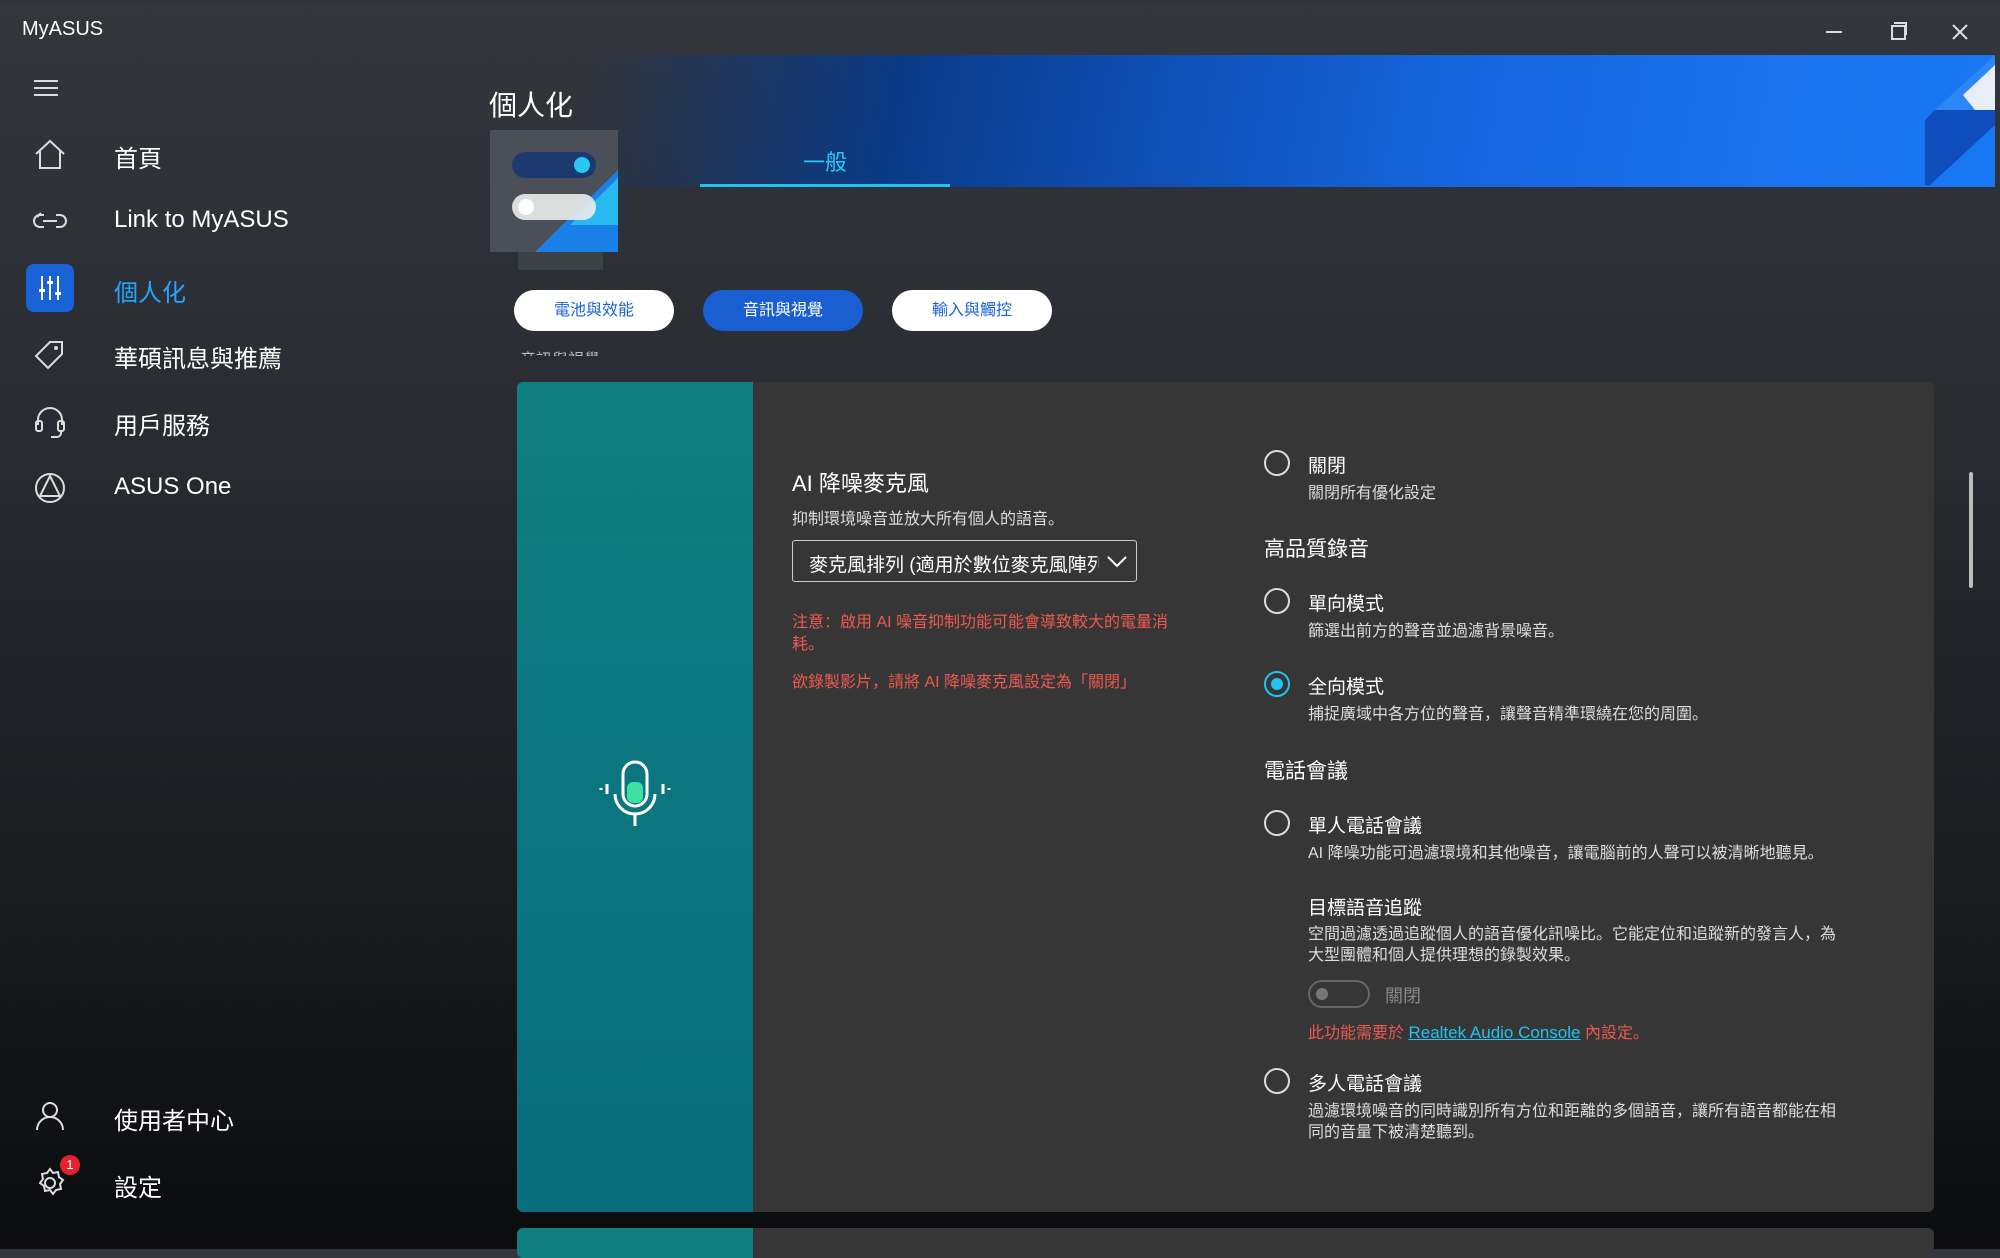 The height and width of the screenshot is (1258, 2000). What do you see at coordinates (1346, 604) in the screenshot?
I see `unidirectional-option-label: 單向模式` at bounding box center [1346, 604].